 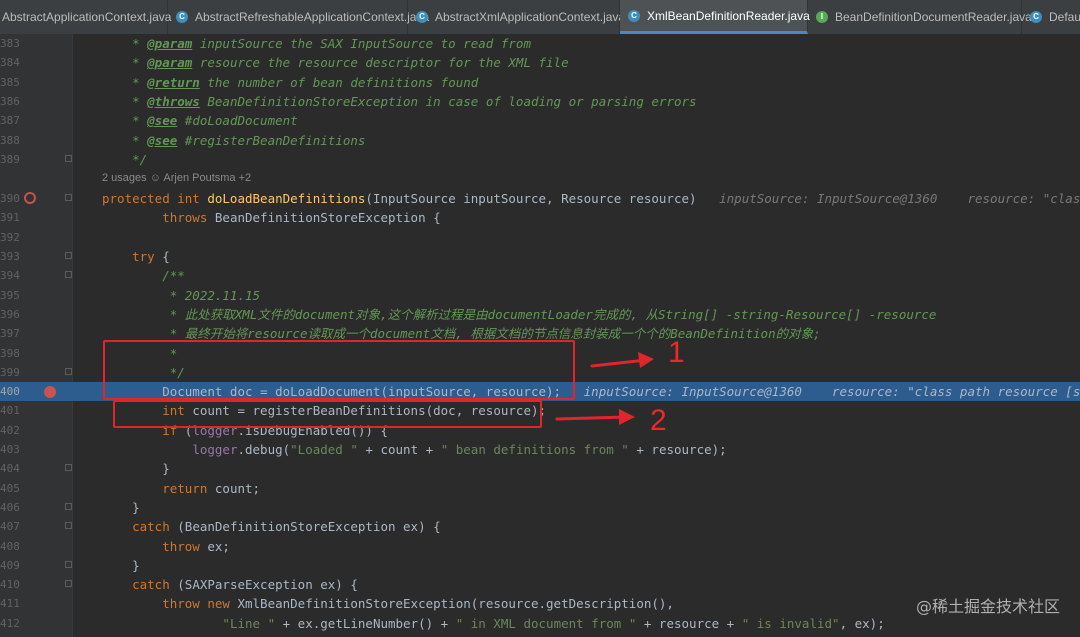 I want to click on code-text: try {, so click(x=136, y=256).